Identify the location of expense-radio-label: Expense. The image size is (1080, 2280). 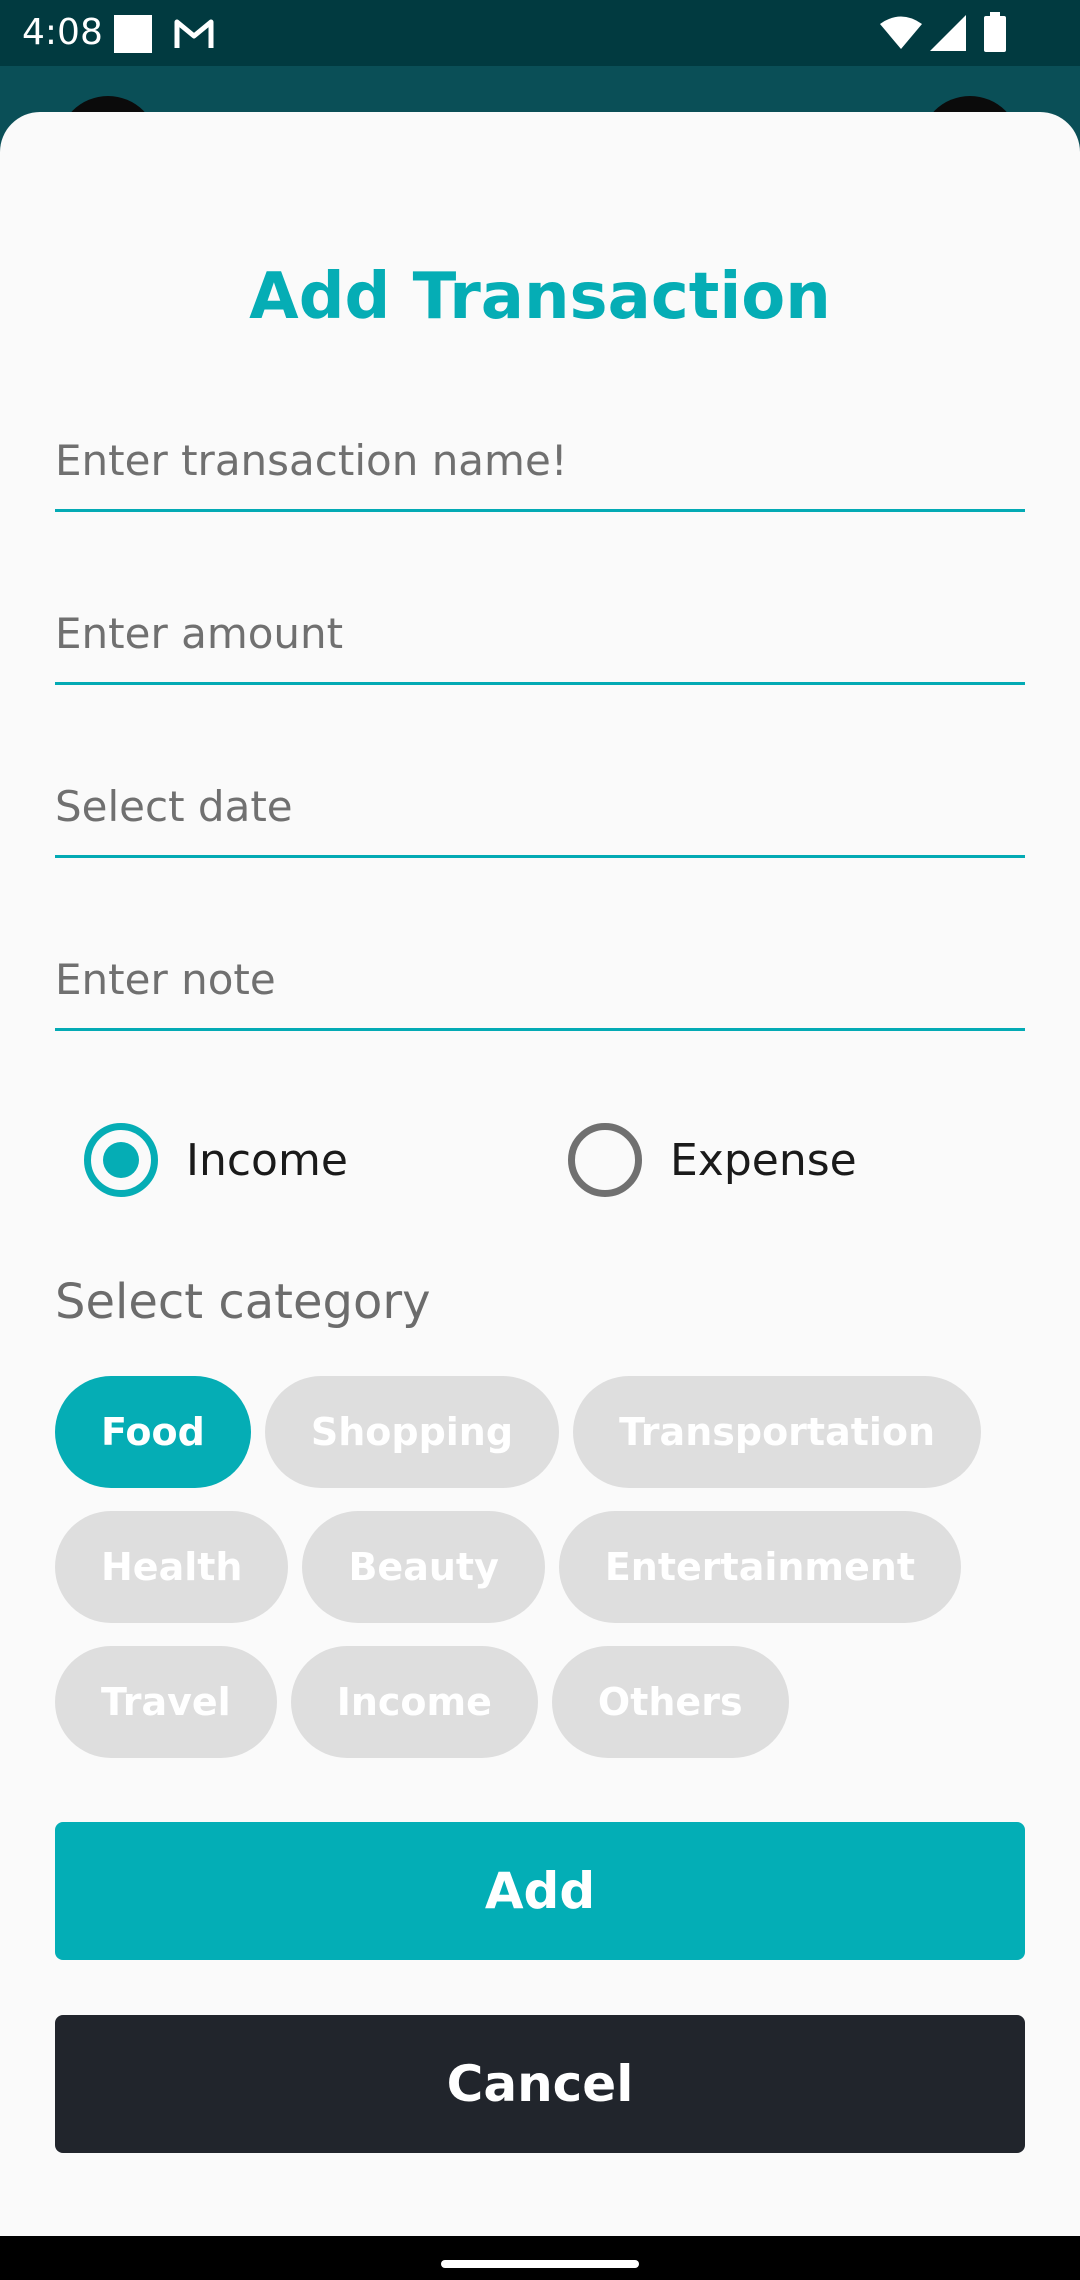
(763, 1160).